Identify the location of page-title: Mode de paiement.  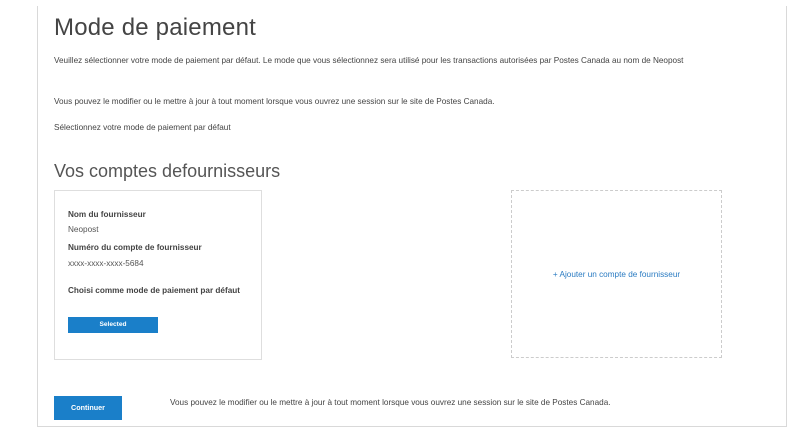
(155, 27).